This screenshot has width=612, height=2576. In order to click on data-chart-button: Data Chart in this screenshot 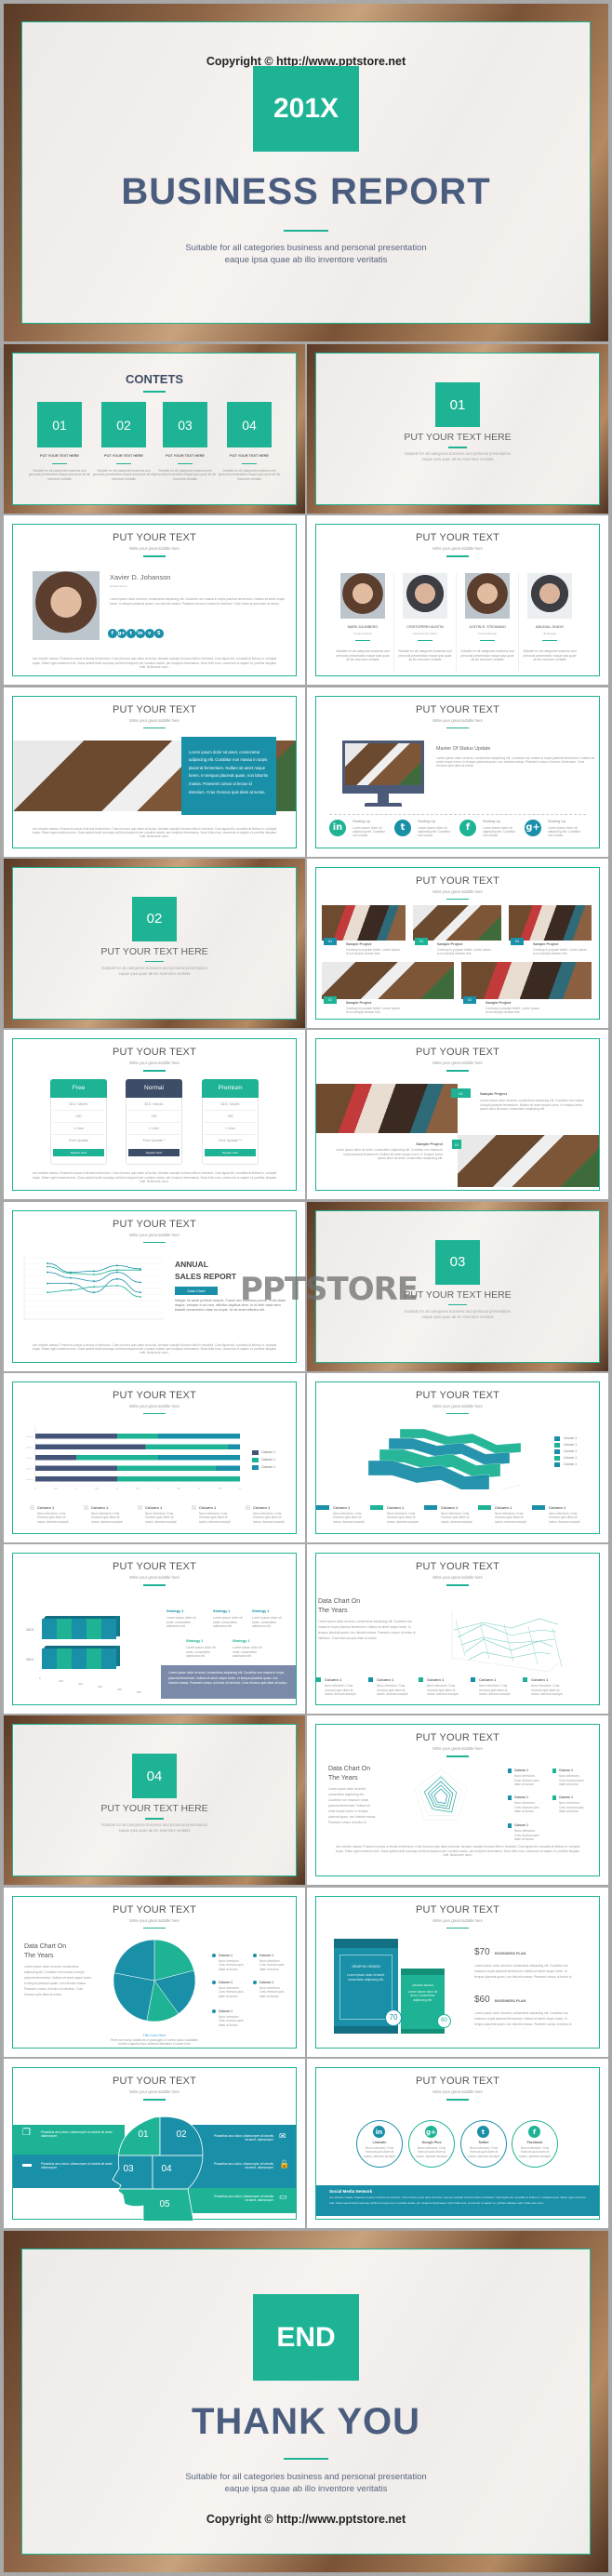, I will do `click(196, 1290)`.